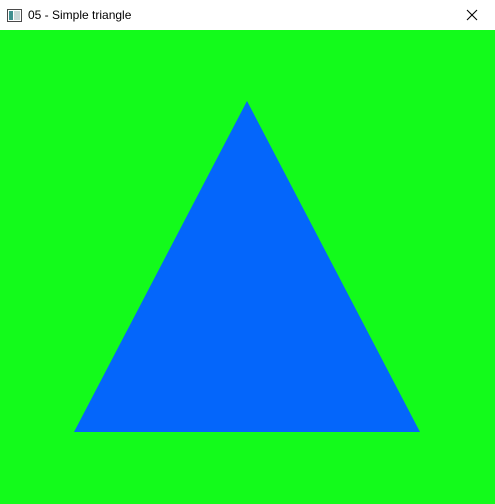  What do you see at coordinates (80, 15) in the screenshot?
I see `window-title: 05 - Simple triangle` at bounding box center [80, 15].